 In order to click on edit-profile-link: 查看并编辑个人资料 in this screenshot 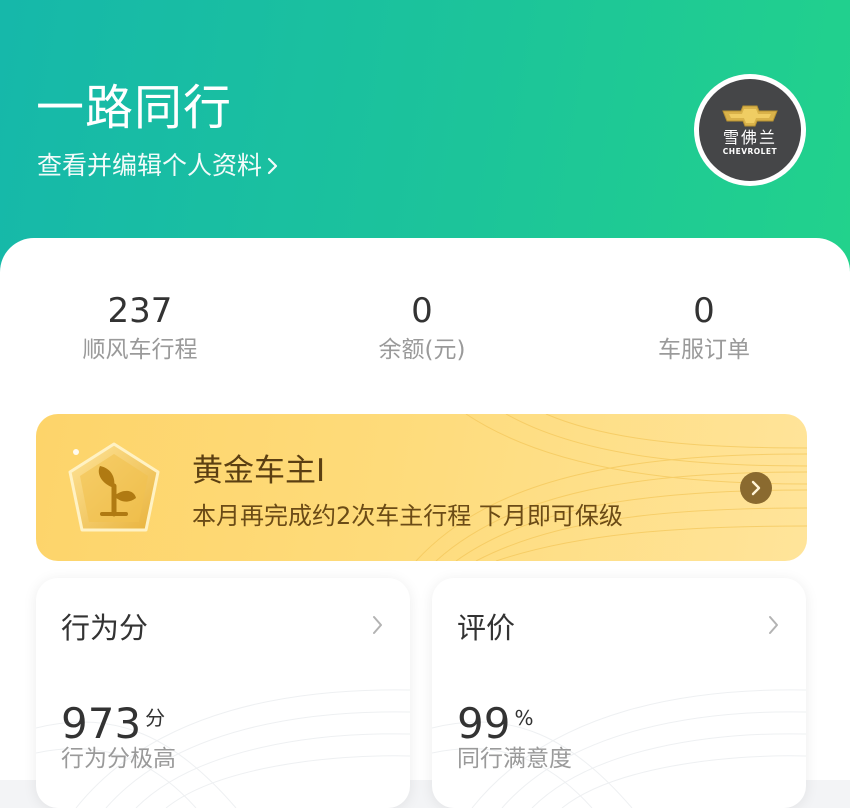, I will do `click(158, 166)`.